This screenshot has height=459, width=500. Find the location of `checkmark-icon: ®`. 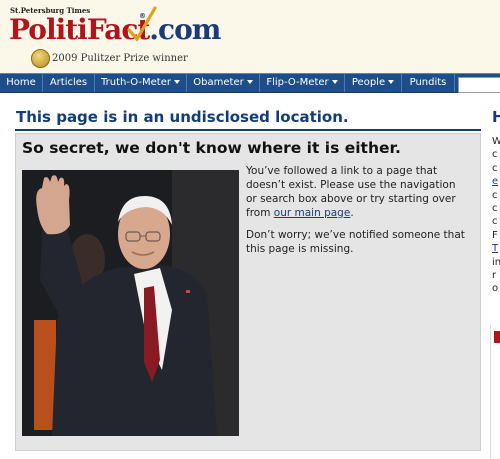

checkmark-icon: ® is located at coordinates (142, 24).